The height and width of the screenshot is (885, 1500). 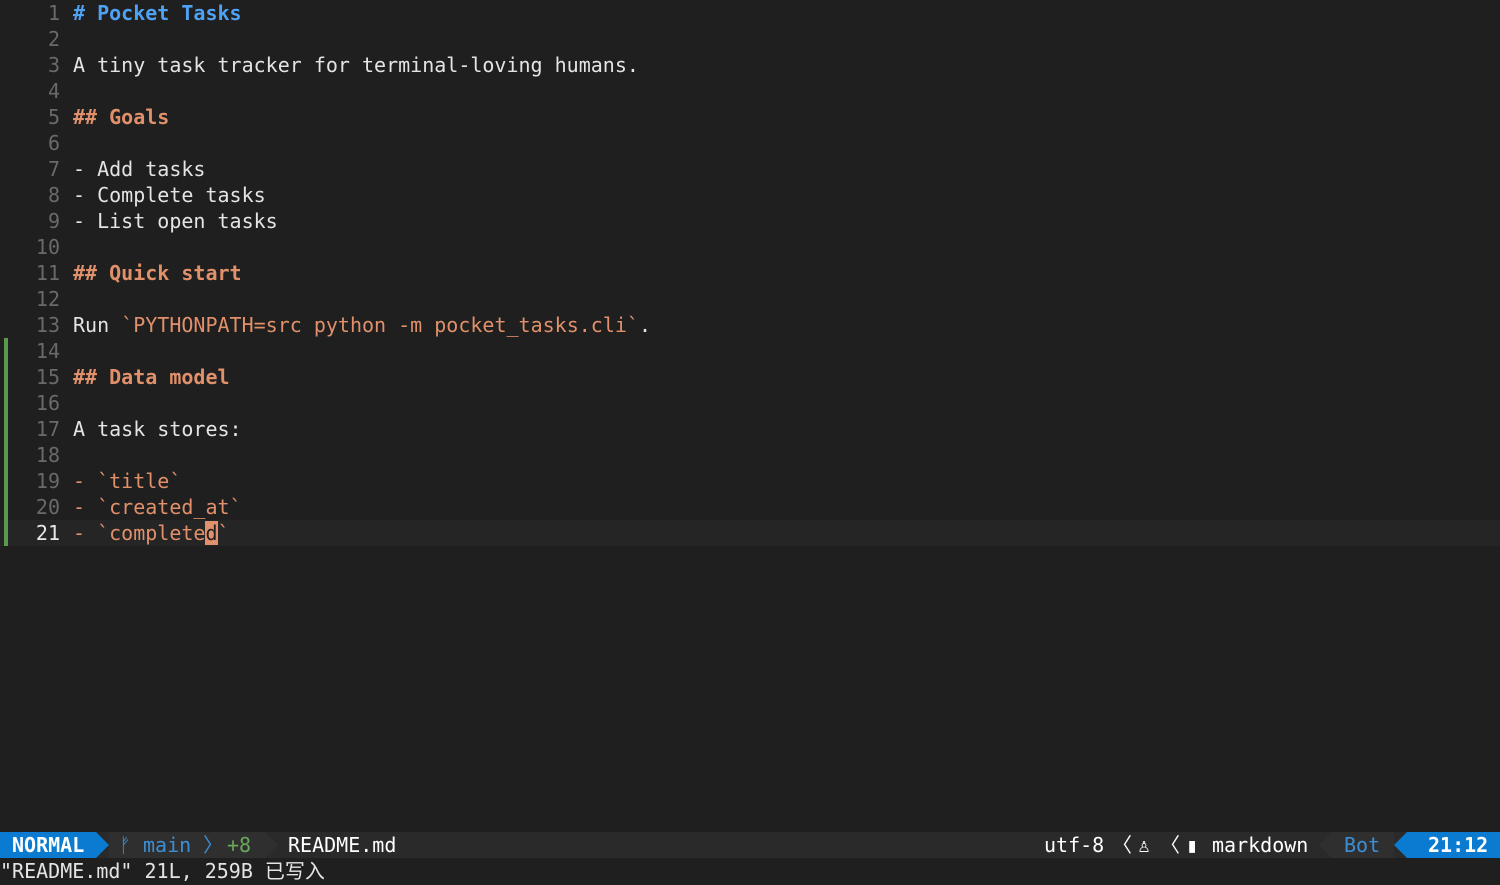 What do you see at coordinates (750, 481) in the screenshot?
I see `editor-line: 19- `title`` at bounding box center [750, 481].